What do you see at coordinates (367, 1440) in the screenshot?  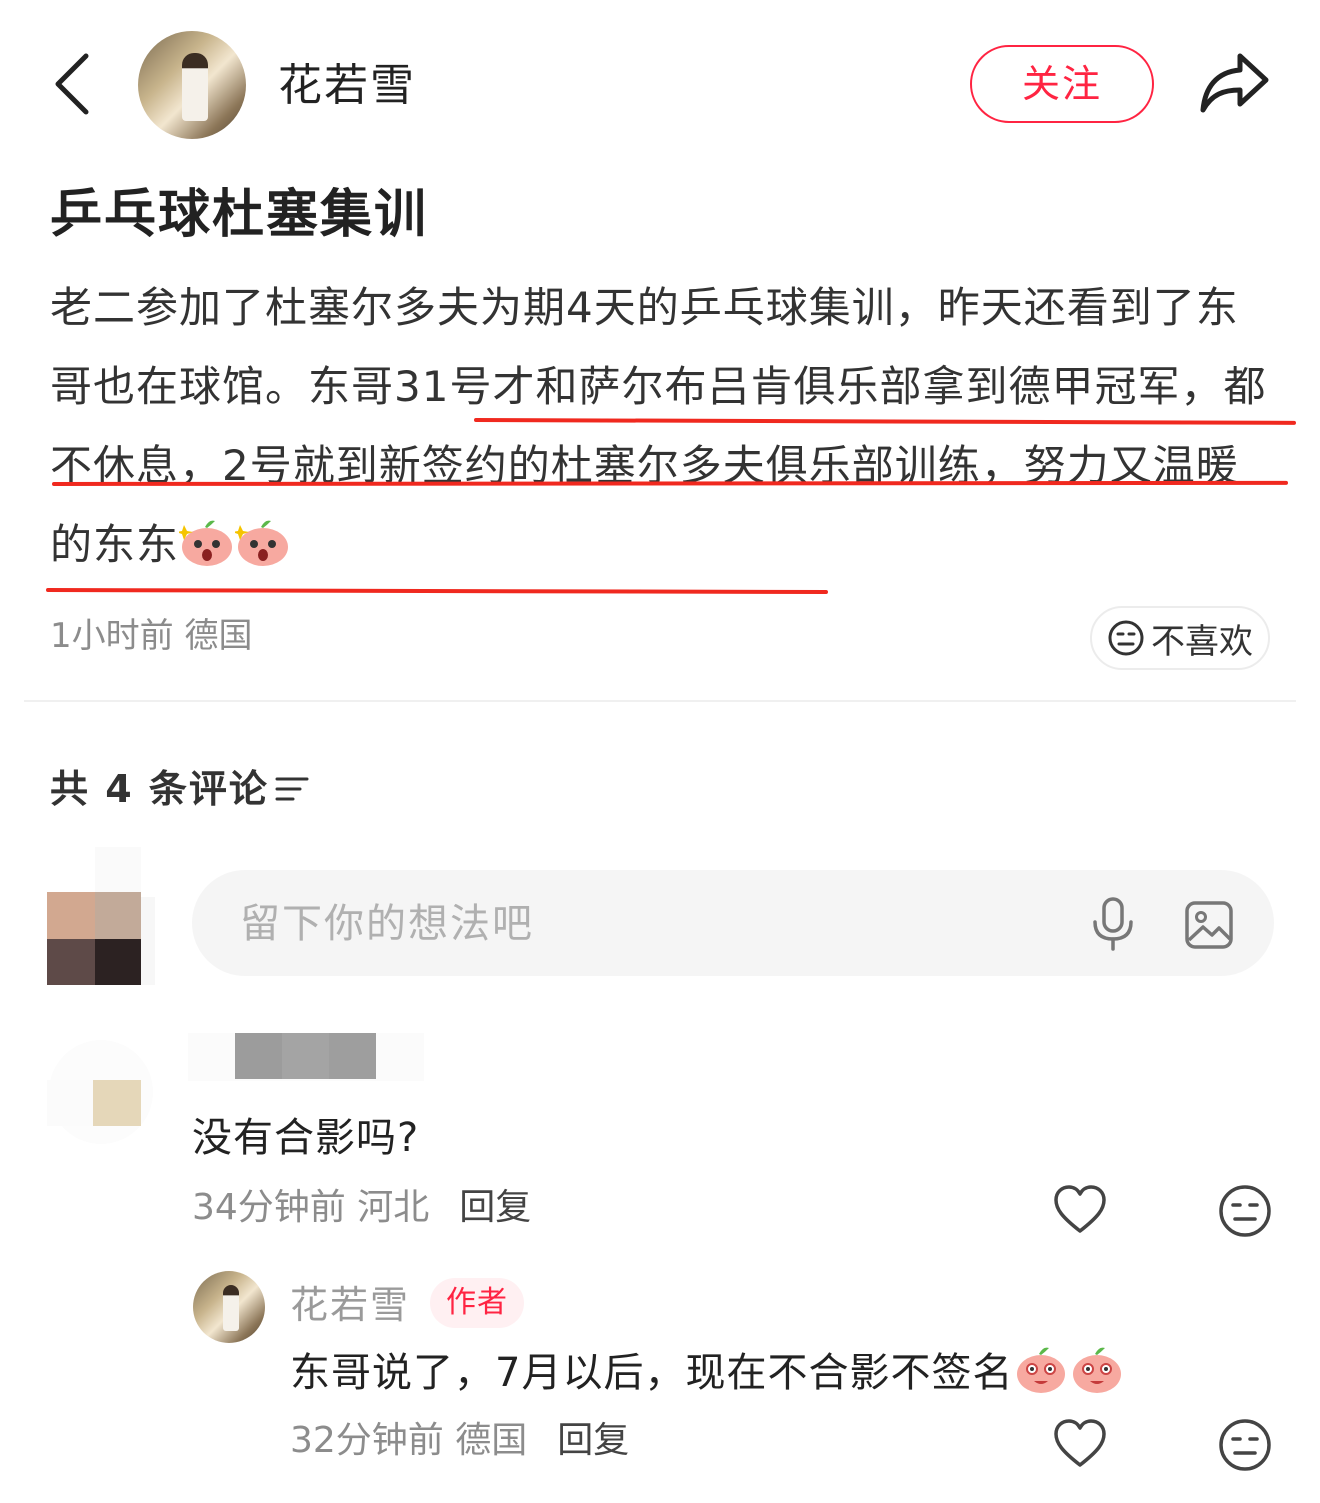 I see `reply-time: 32分钟前` at bounding box center [367, 1440].